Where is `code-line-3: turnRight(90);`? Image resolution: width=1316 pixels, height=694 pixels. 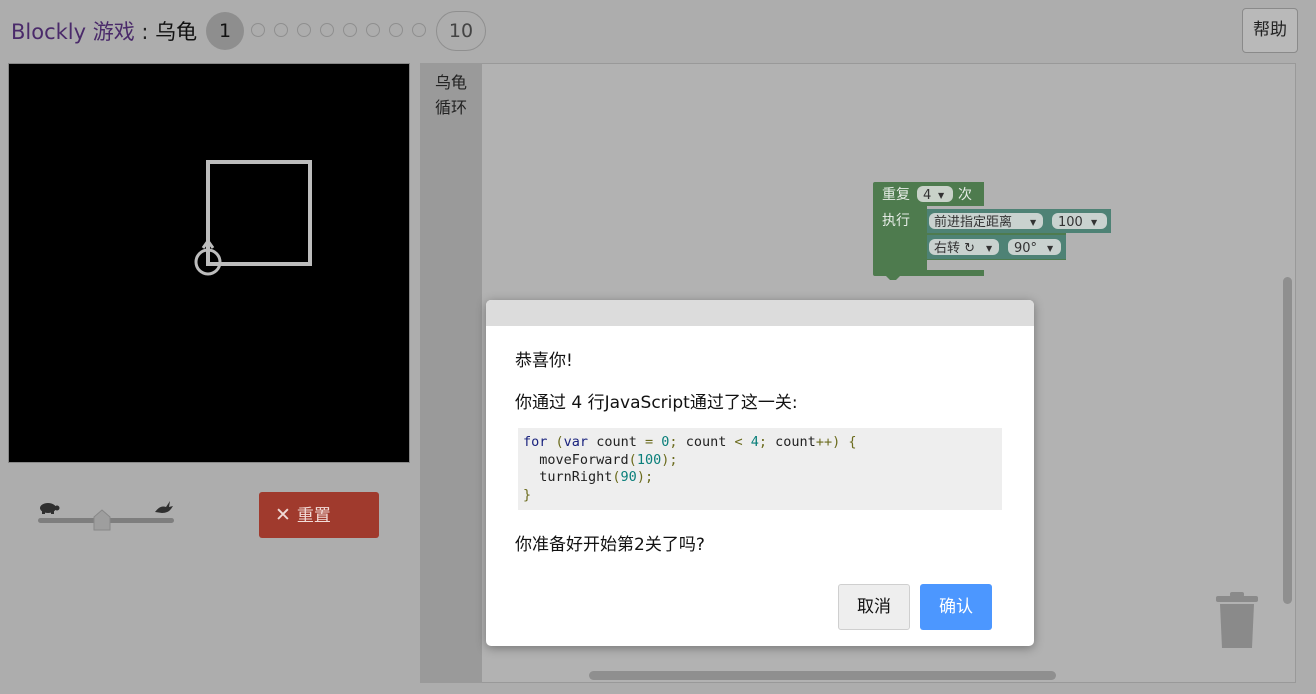 code-line-3: turnRight(90); is located at coordinates (588, 477).